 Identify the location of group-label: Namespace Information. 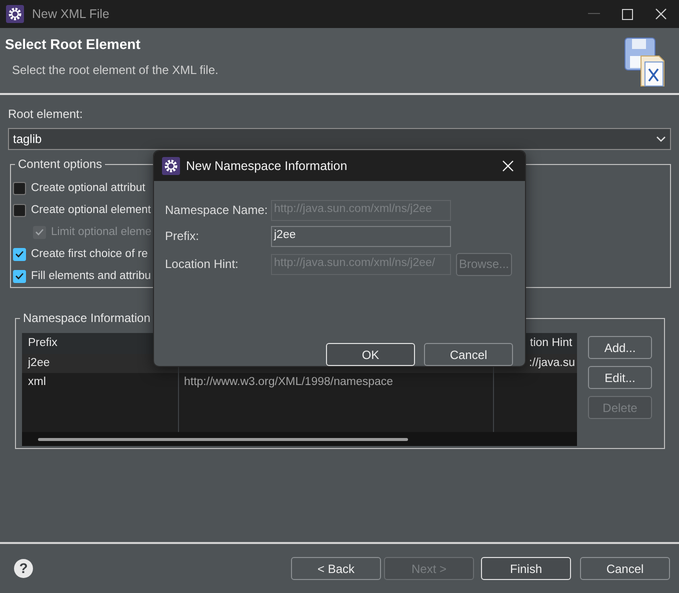
(87, 318).